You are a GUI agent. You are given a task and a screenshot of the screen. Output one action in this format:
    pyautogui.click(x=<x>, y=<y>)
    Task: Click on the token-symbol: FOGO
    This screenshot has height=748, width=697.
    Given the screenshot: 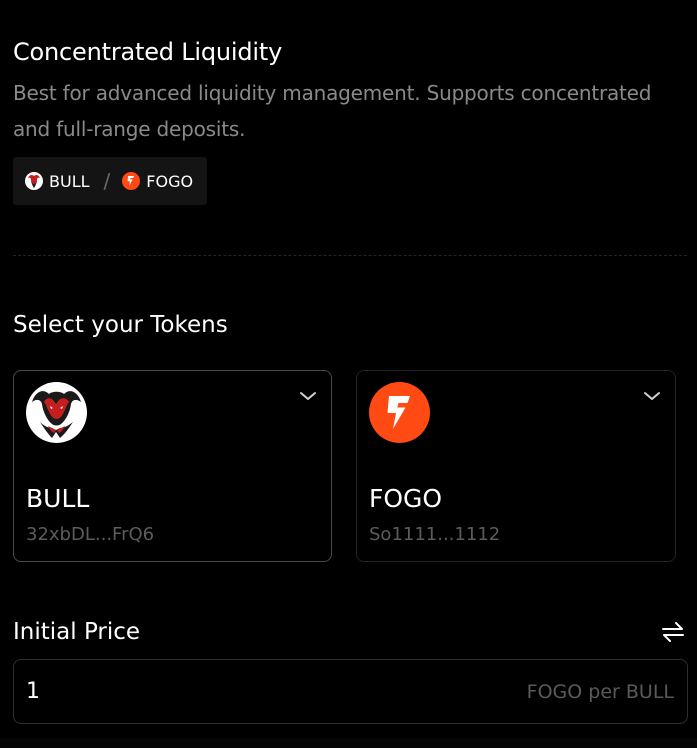 What is the action you would take?
    pyautogui.click(x=406, y=498)
    